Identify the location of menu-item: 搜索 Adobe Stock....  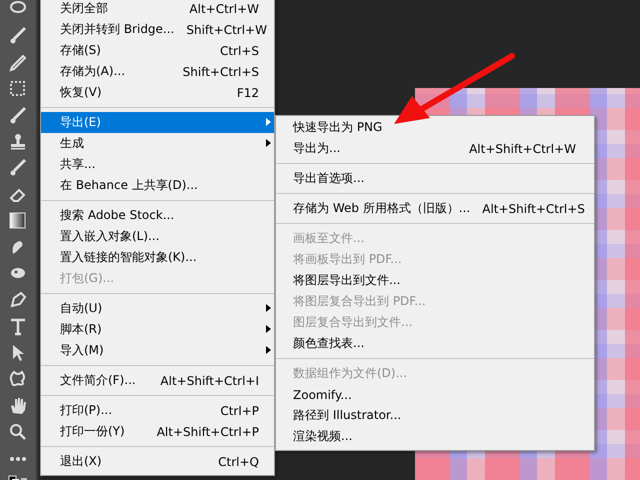
(157, 215).